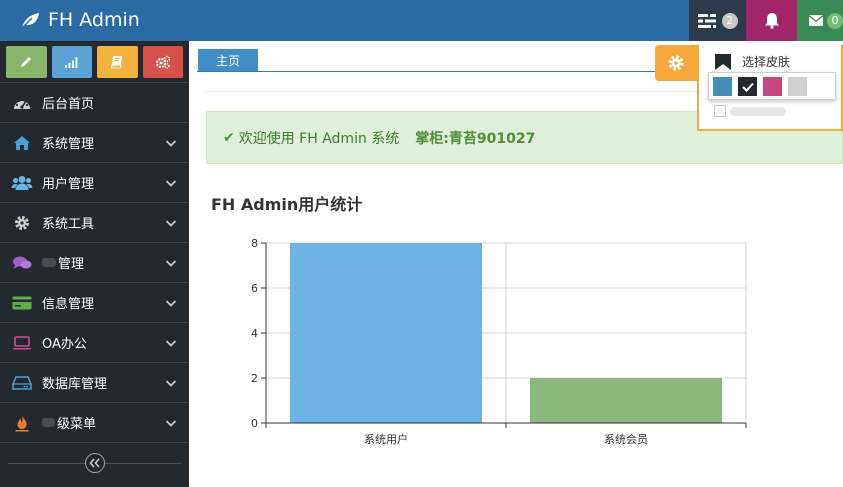  I want to click on sidebar-item-info: 信息管理, so click(94, 303).